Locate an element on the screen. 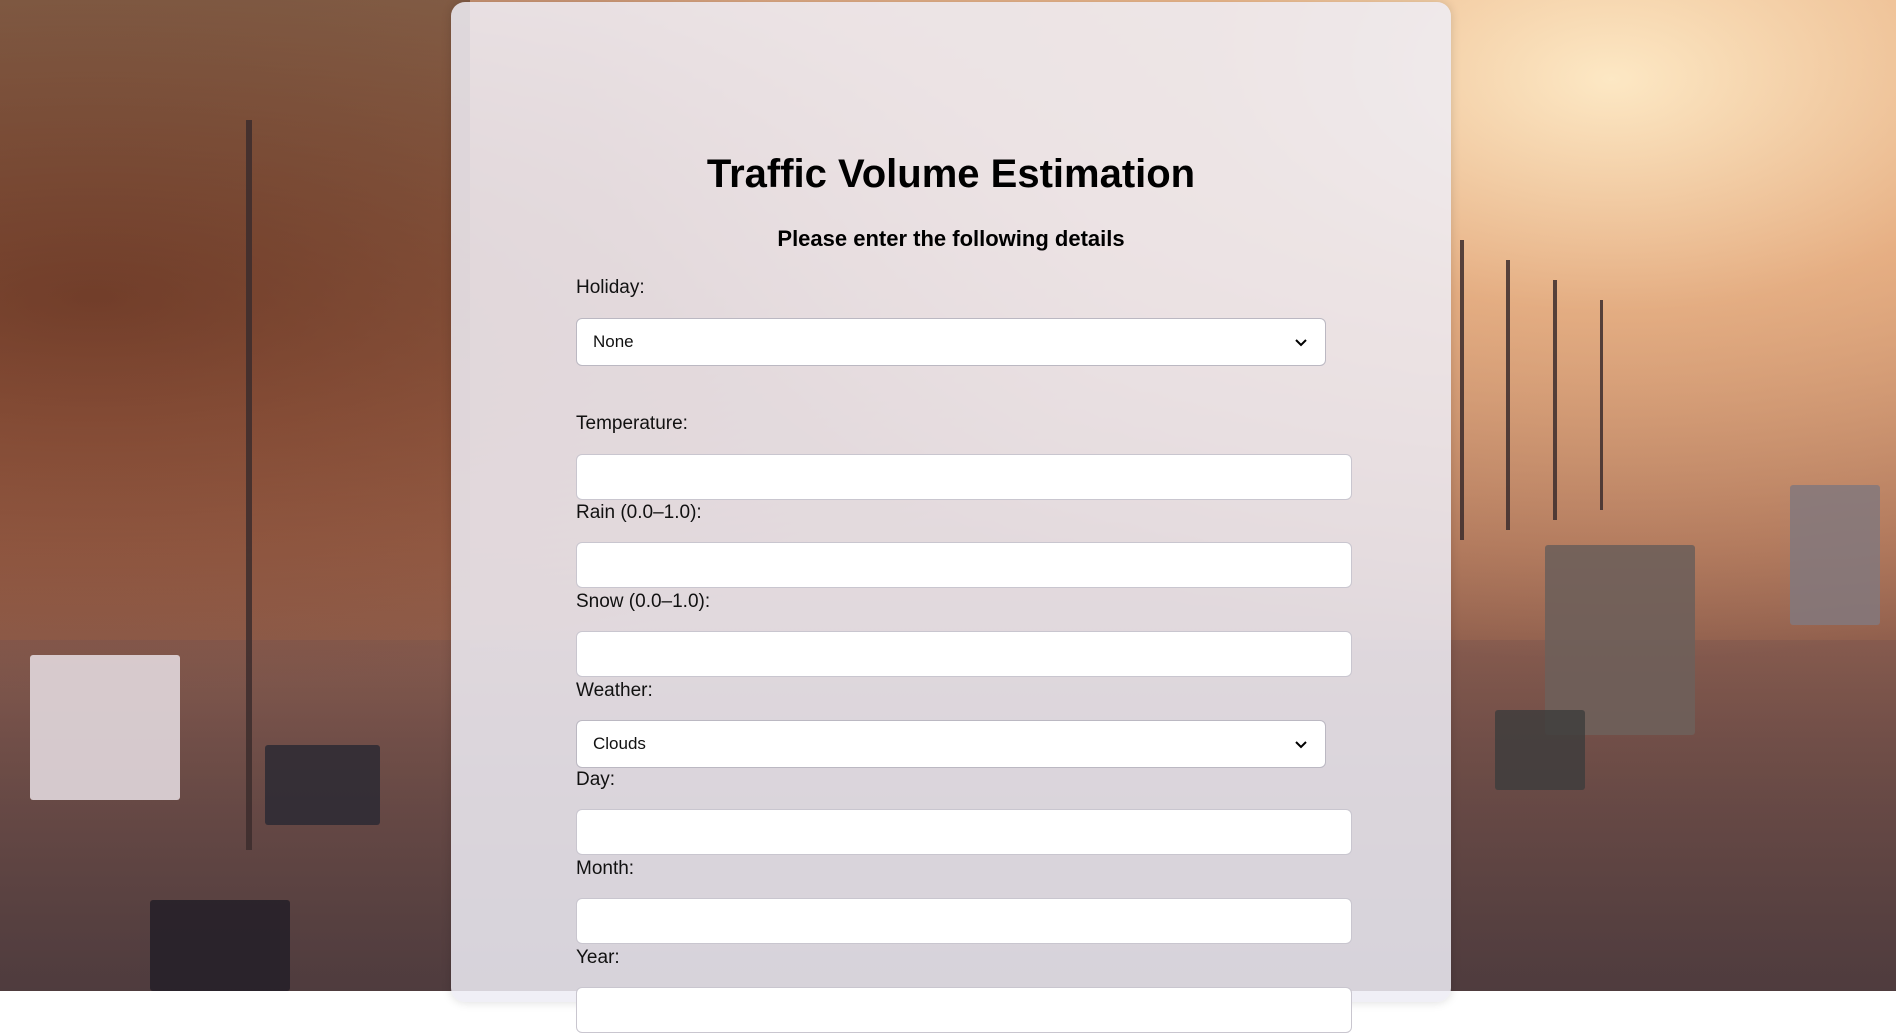 This screenshot has height=1033, width=1896. day-input is located at coordinates (964, 832).